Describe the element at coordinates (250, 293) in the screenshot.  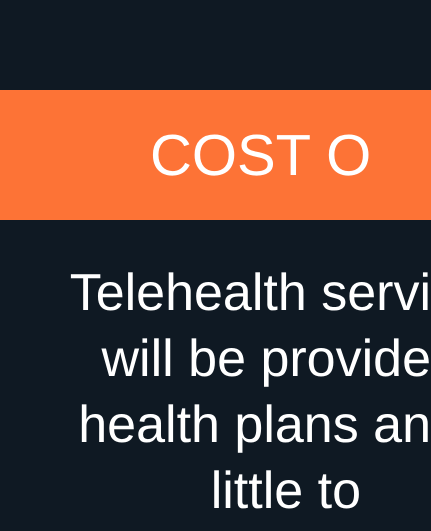
I see `body-text-line: Telehealth servi` at that location.